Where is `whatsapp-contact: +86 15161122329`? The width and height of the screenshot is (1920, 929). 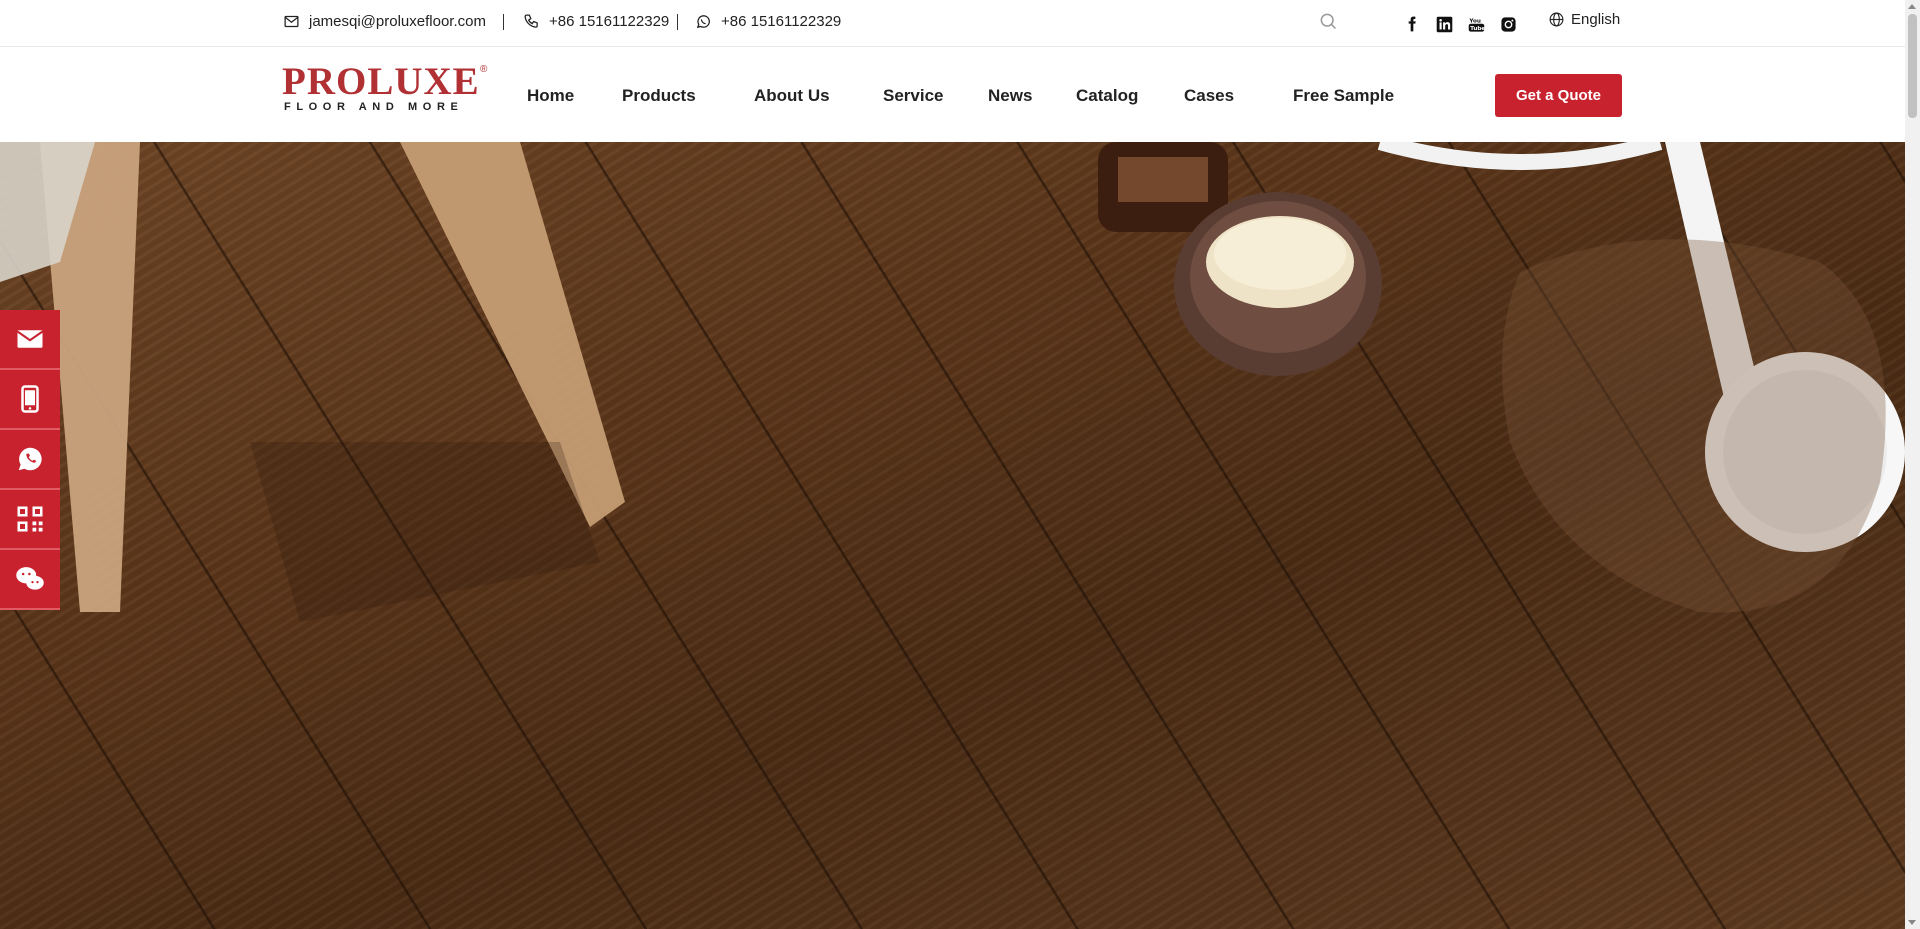
whatsapp-contact: +86 15161122329 is located at coordinates (768, 21).